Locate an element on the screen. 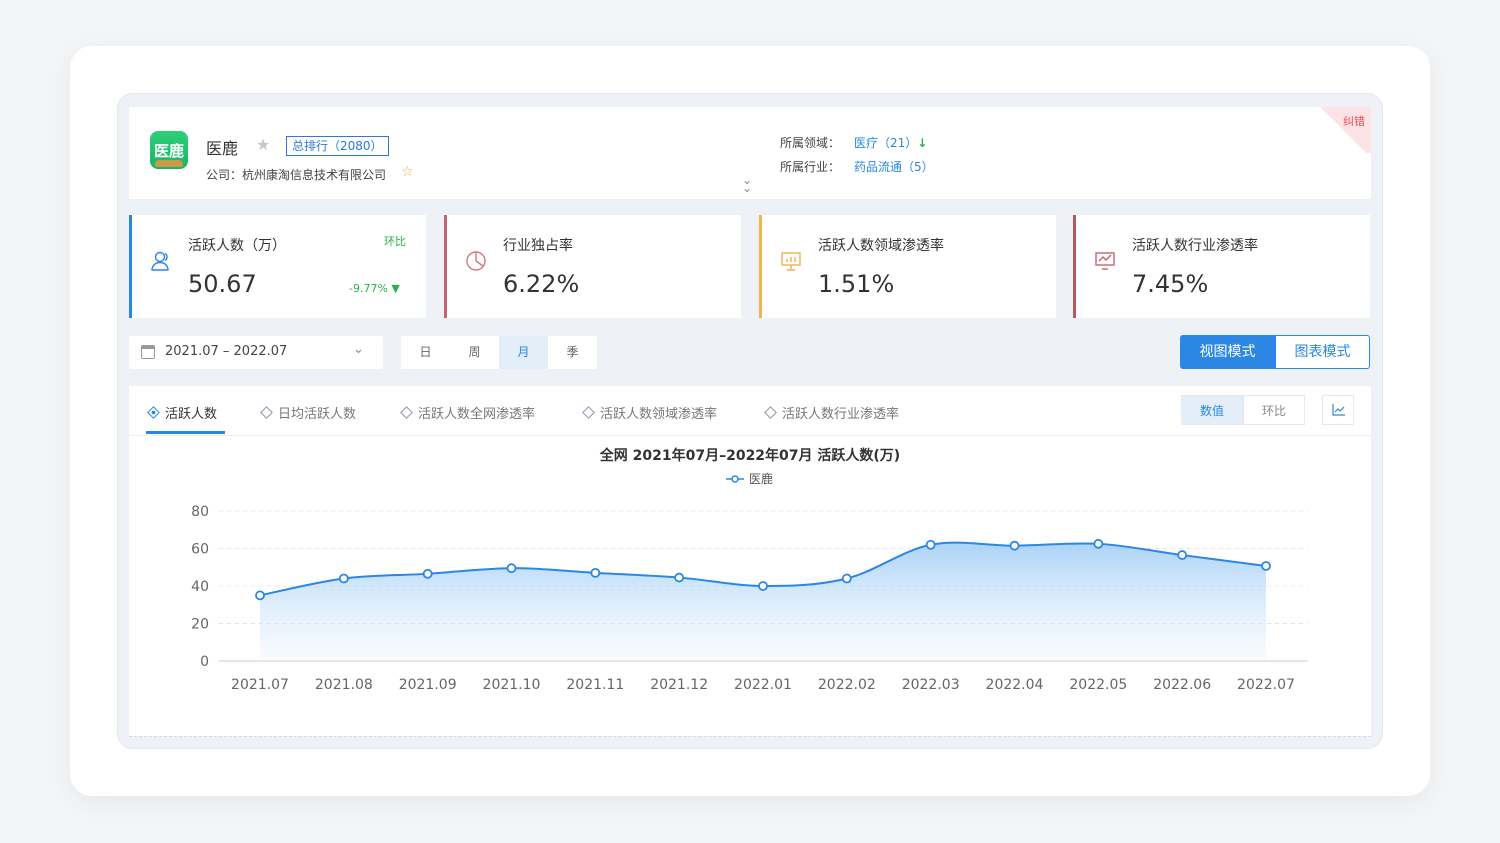 This screenshot has width=1500, height=843. legend-marker is located at coordinates (735, 479).